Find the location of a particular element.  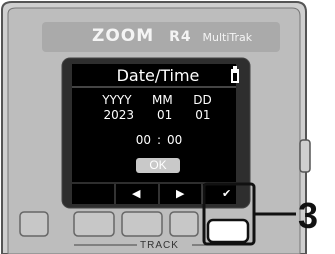

year-value: 2023 is located at coordinates (118, 115).